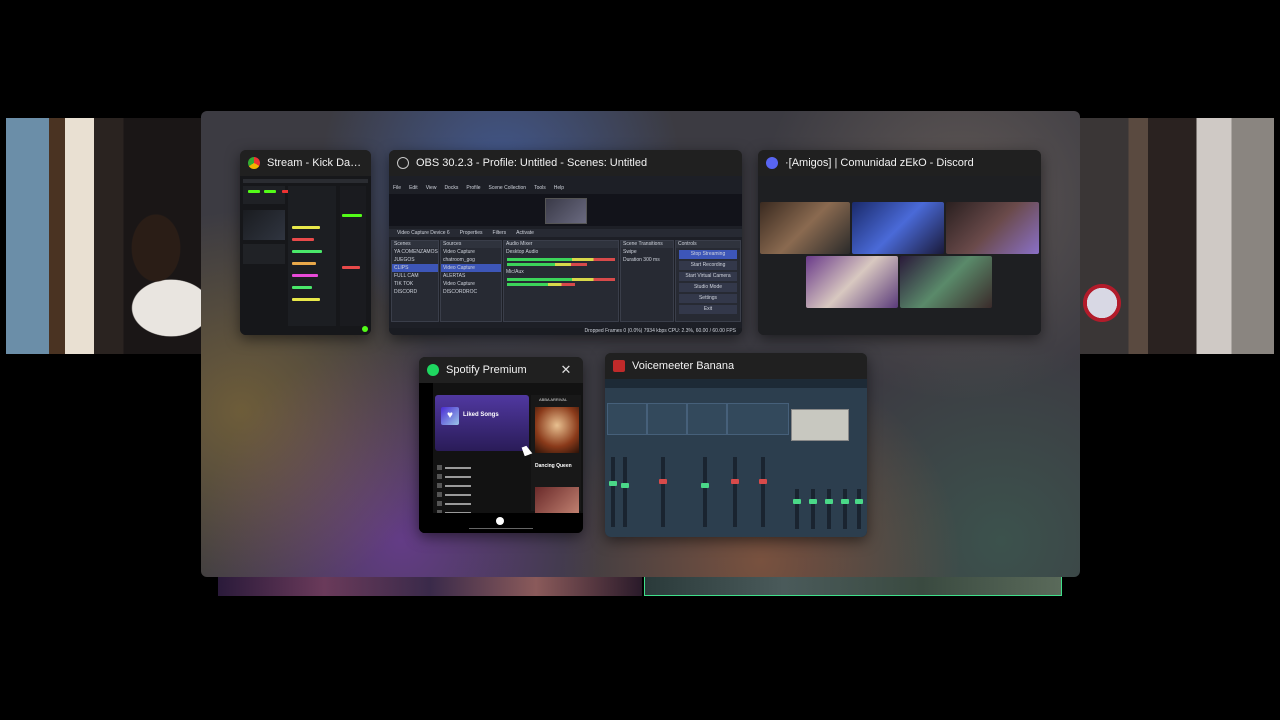 The width and height of the screenshot is (1280, 720). I want to click on filters-label: Filters, so click(499, 233).